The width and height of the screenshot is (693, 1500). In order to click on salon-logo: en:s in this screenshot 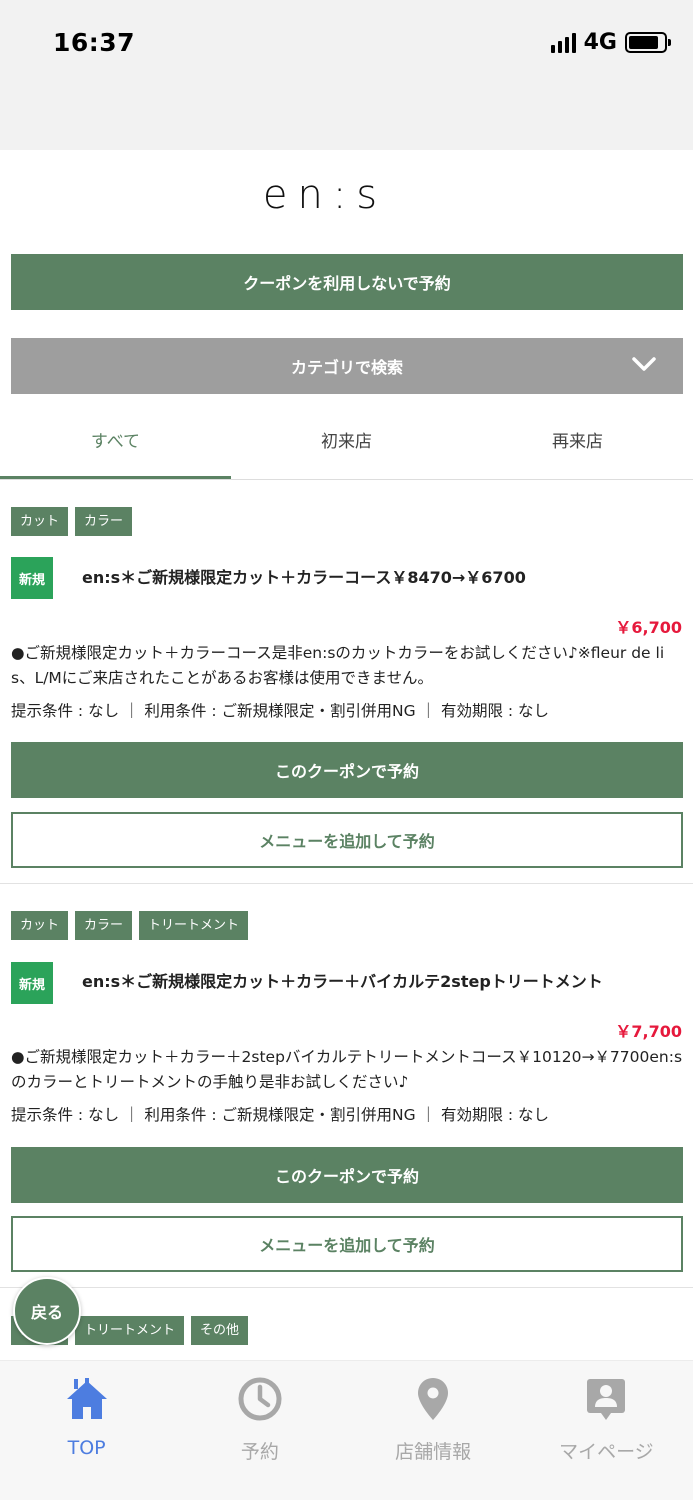, I will do `click(325, 195)`.